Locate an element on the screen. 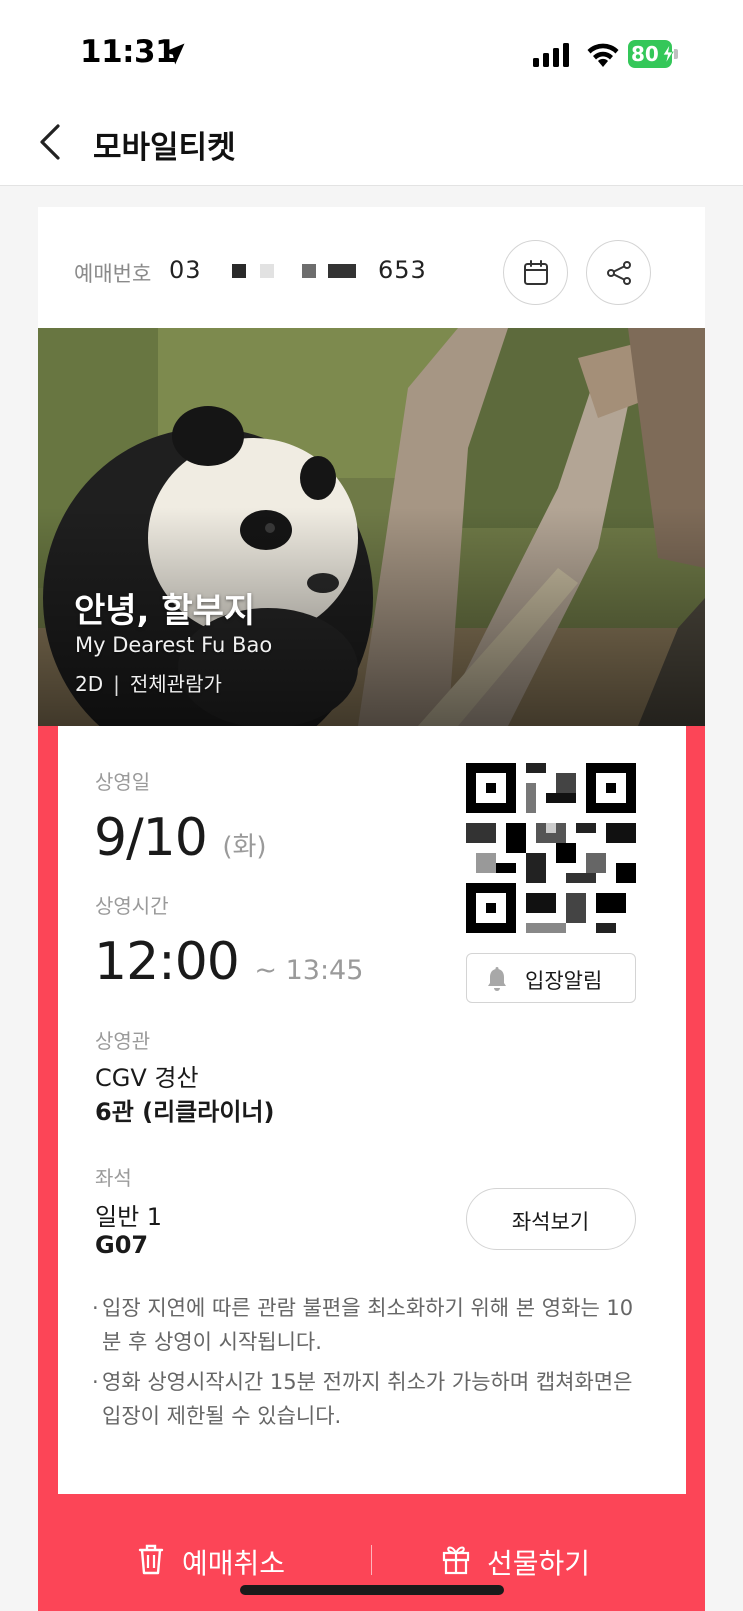  view-seats-label: 좌석보기 is located at coordinates (550, 1222).